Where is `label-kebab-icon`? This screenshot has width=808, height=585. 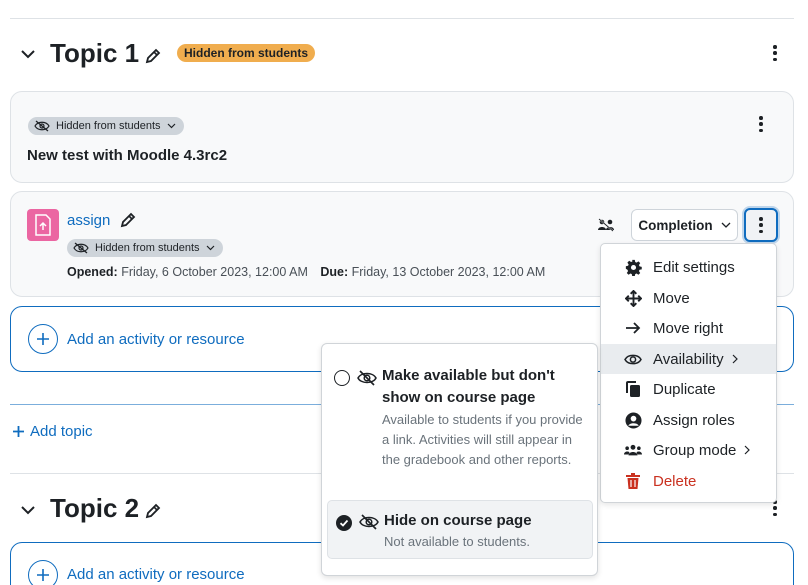
label-kebab-icon is located at coordinates (761, 124).